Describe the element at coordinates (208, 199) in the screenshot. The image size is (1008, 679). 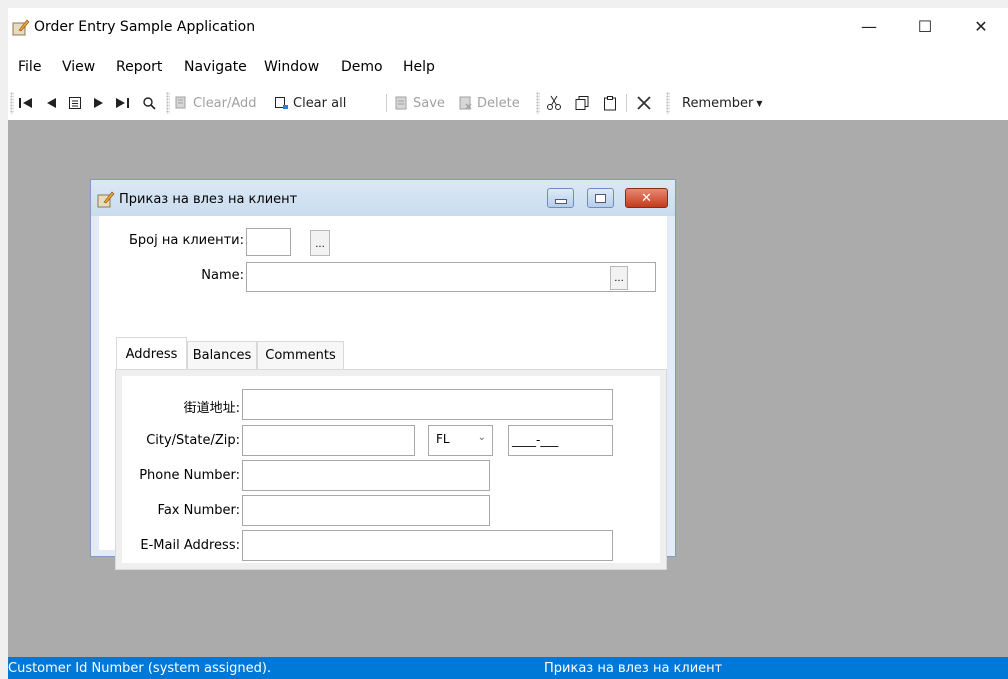
I see `child-title: Приказ на влез на клиент` at that location.